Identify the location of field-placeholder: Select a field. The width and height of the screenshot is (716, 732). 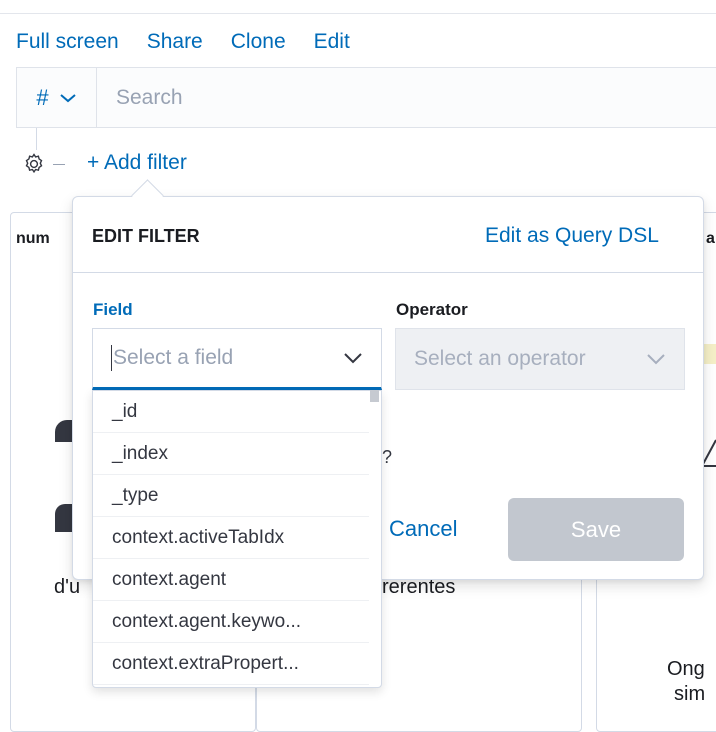
(173, 357).